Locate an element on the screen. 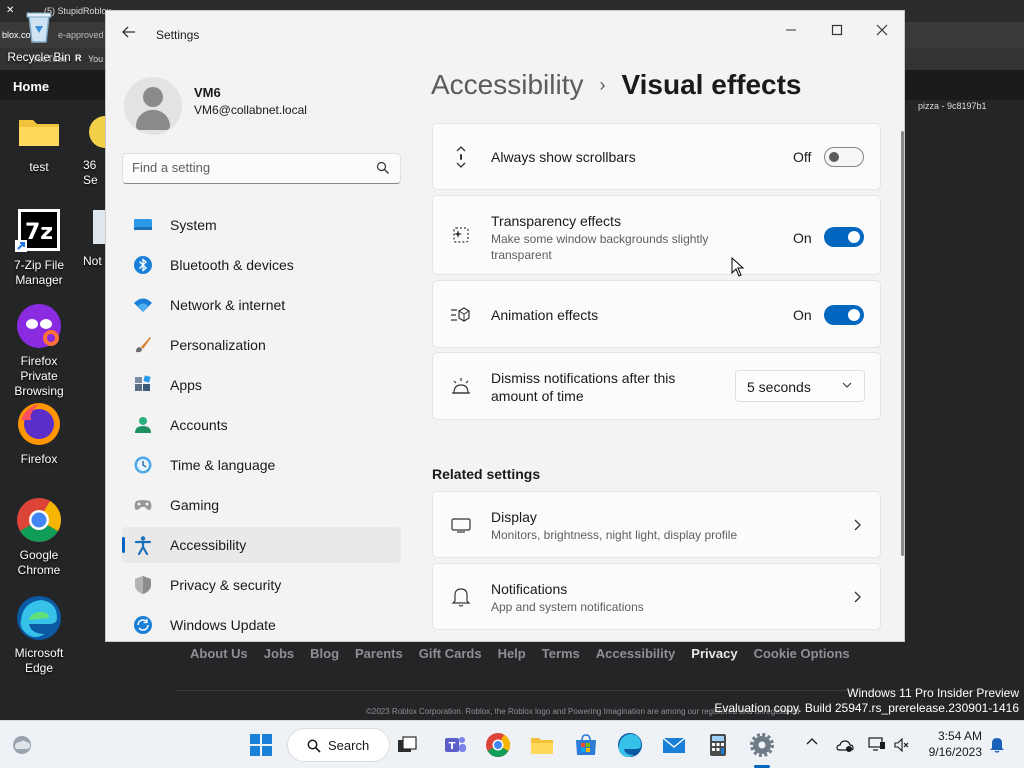 The image size is (1024, 768). breadcrumb-parent: Accessibility is located at coordinates (507, 85).